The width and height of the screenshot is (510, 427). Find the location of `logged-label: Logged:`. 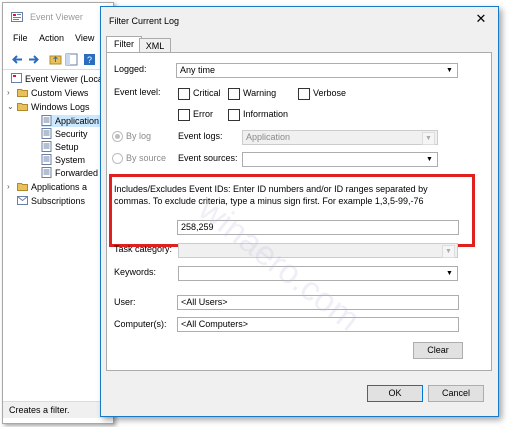

logged-label: Logged: is located at coordinates (130, 69).